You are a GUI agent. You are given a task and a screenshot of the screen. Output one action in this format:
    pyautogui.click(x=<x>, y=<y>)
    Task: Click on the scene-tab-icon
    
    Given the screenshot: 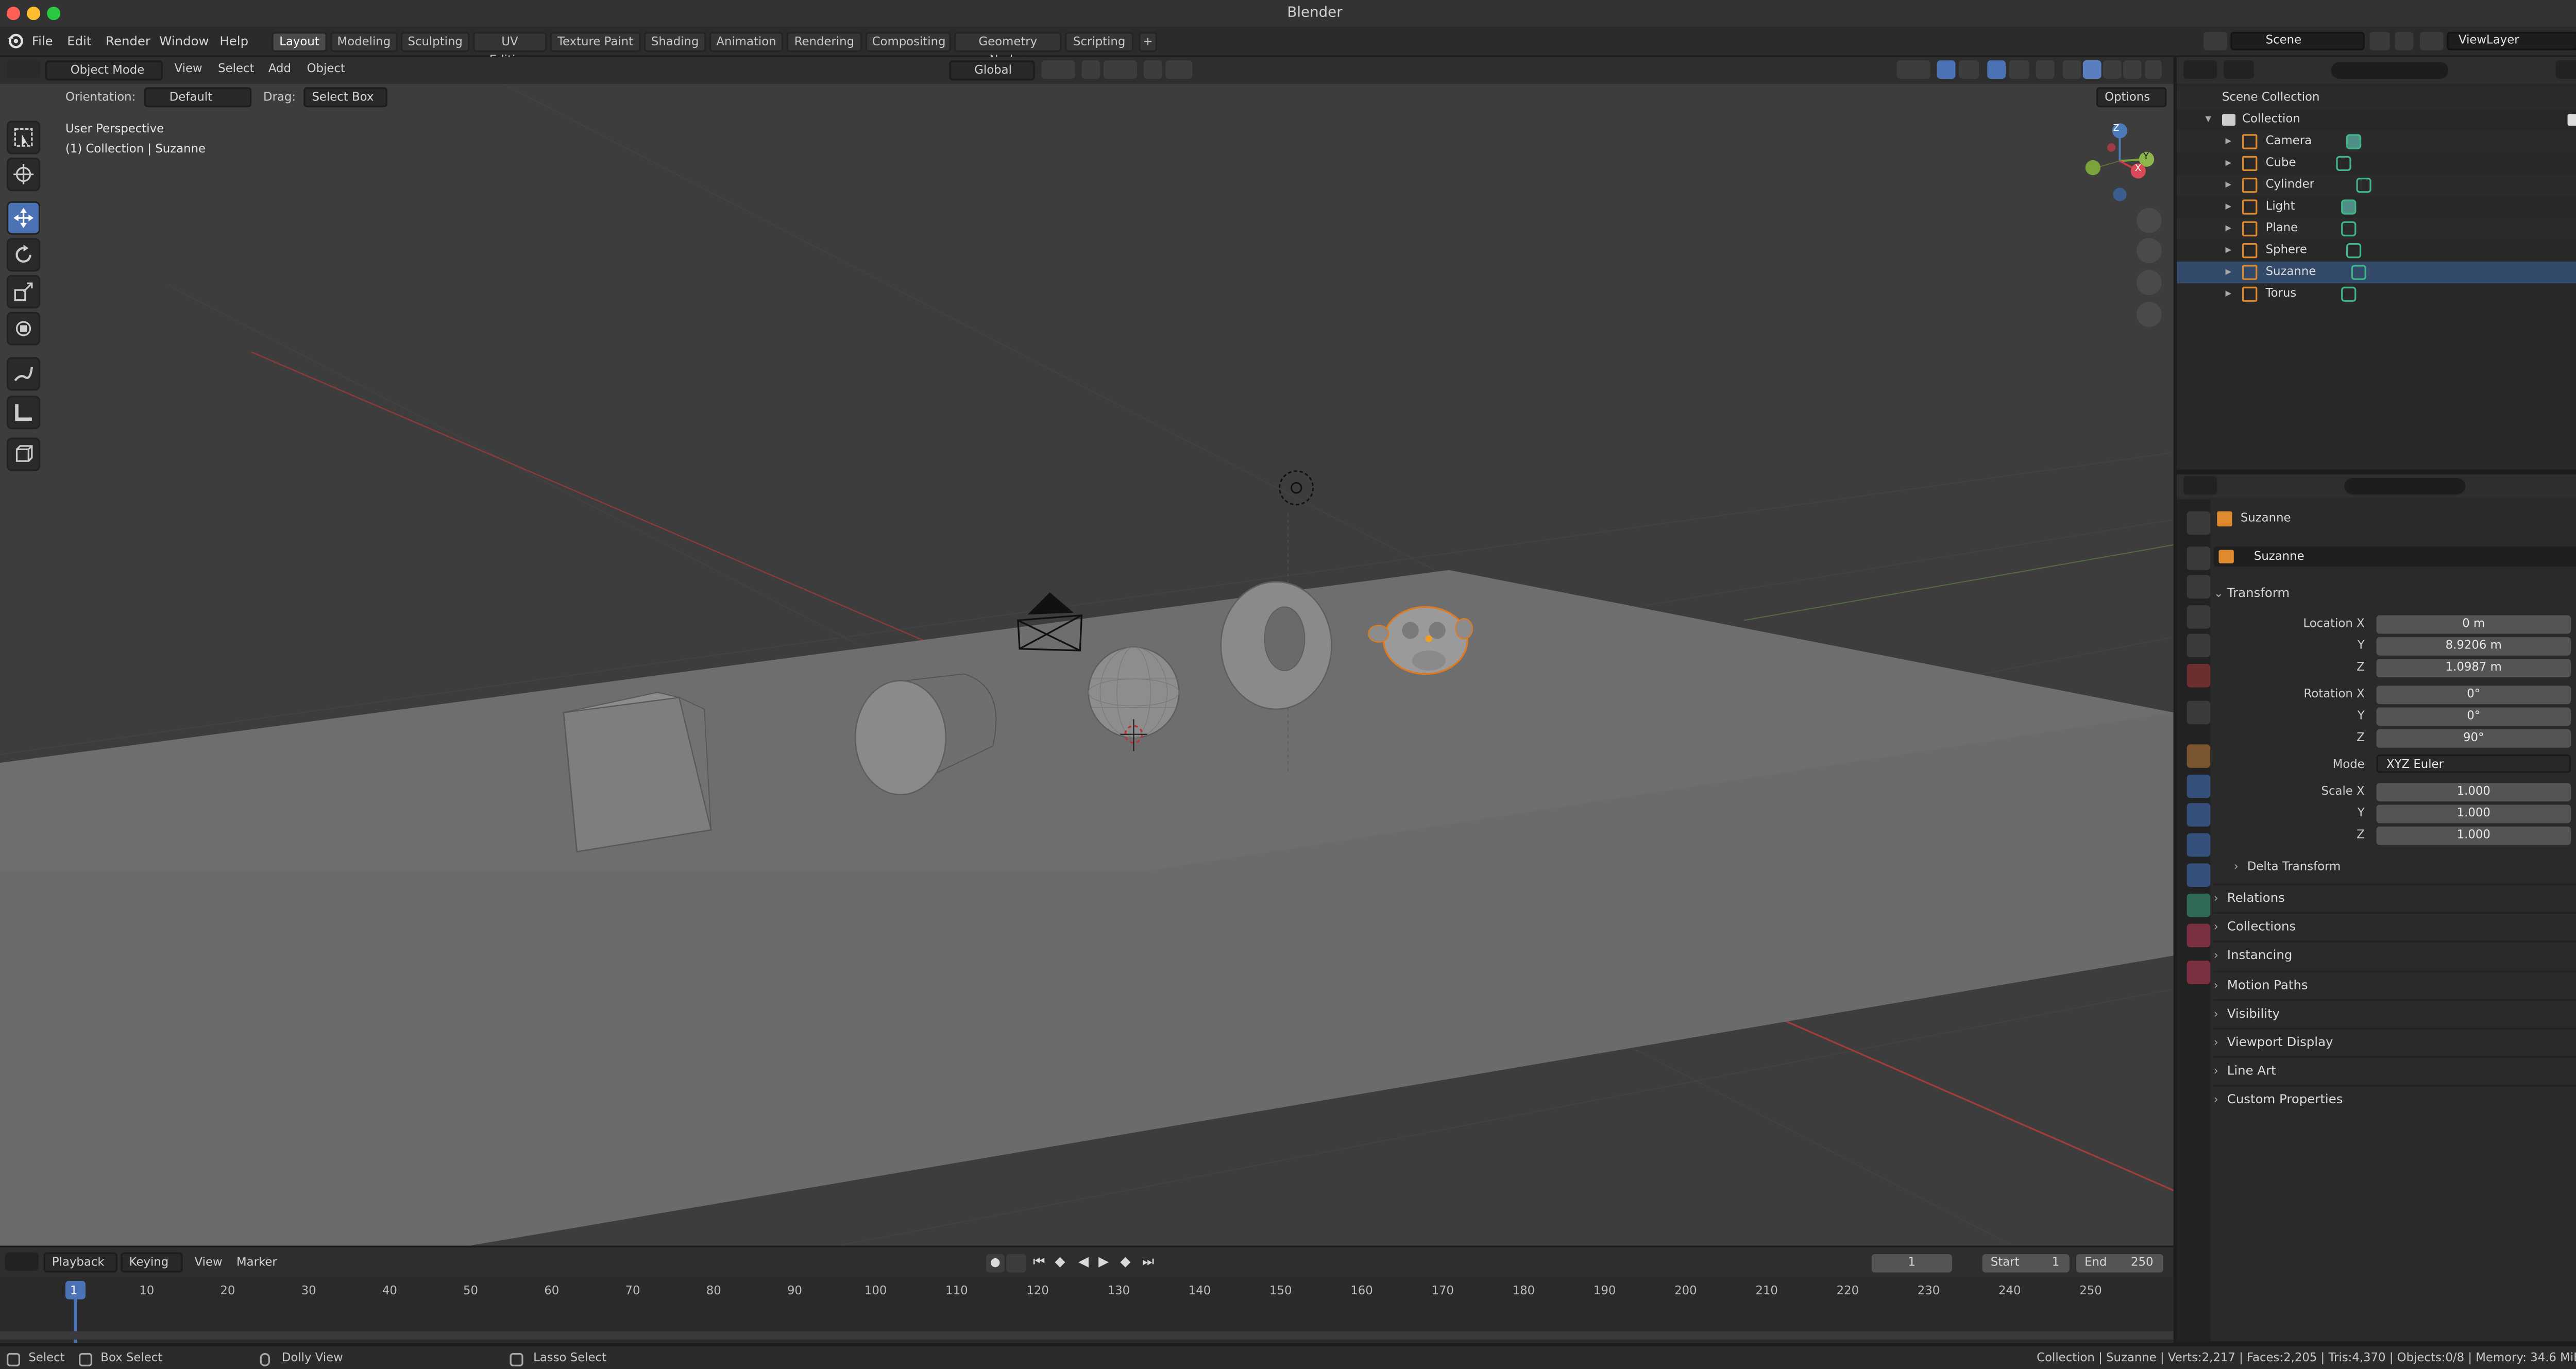 What is the action you would take?
    pyautogui.click(x=2199, y=645)
    